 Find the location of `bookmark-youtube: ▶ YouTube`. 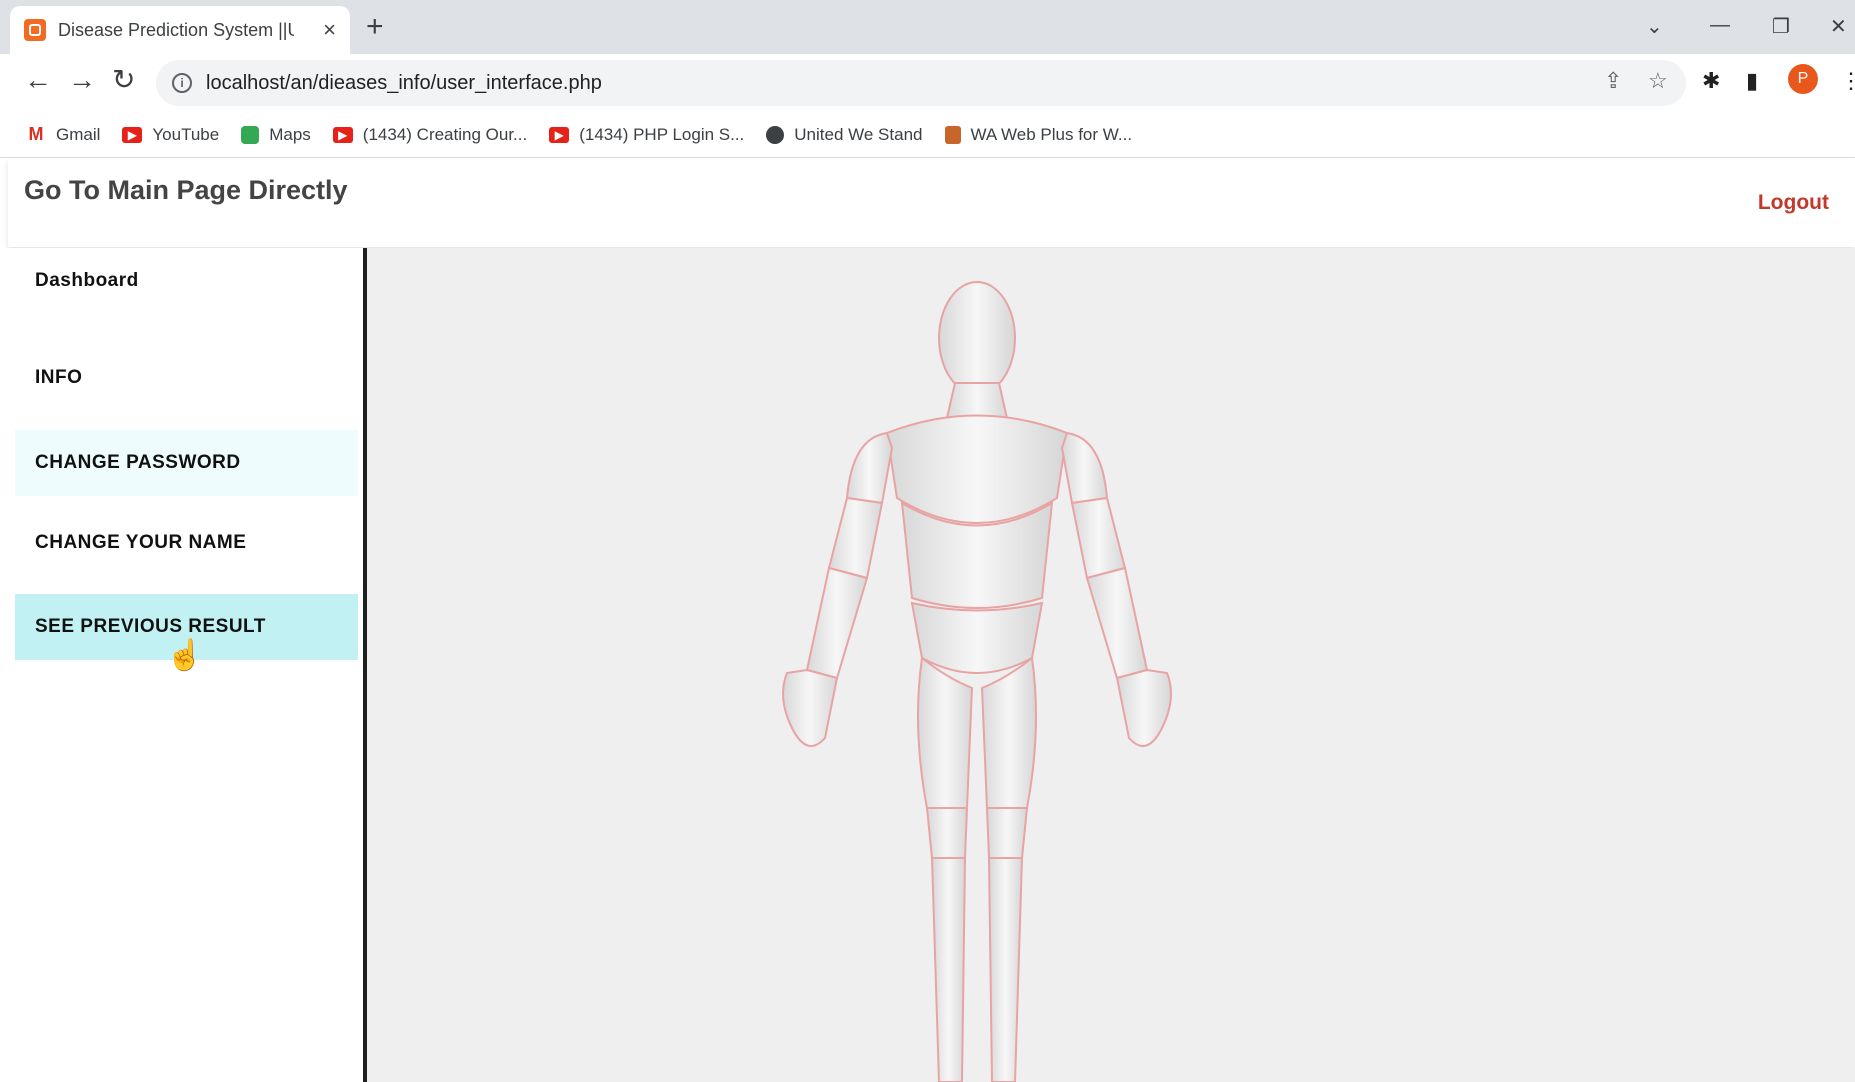

bookmark-youtube: ▶ YouTube is located at coordinates (170, 135).